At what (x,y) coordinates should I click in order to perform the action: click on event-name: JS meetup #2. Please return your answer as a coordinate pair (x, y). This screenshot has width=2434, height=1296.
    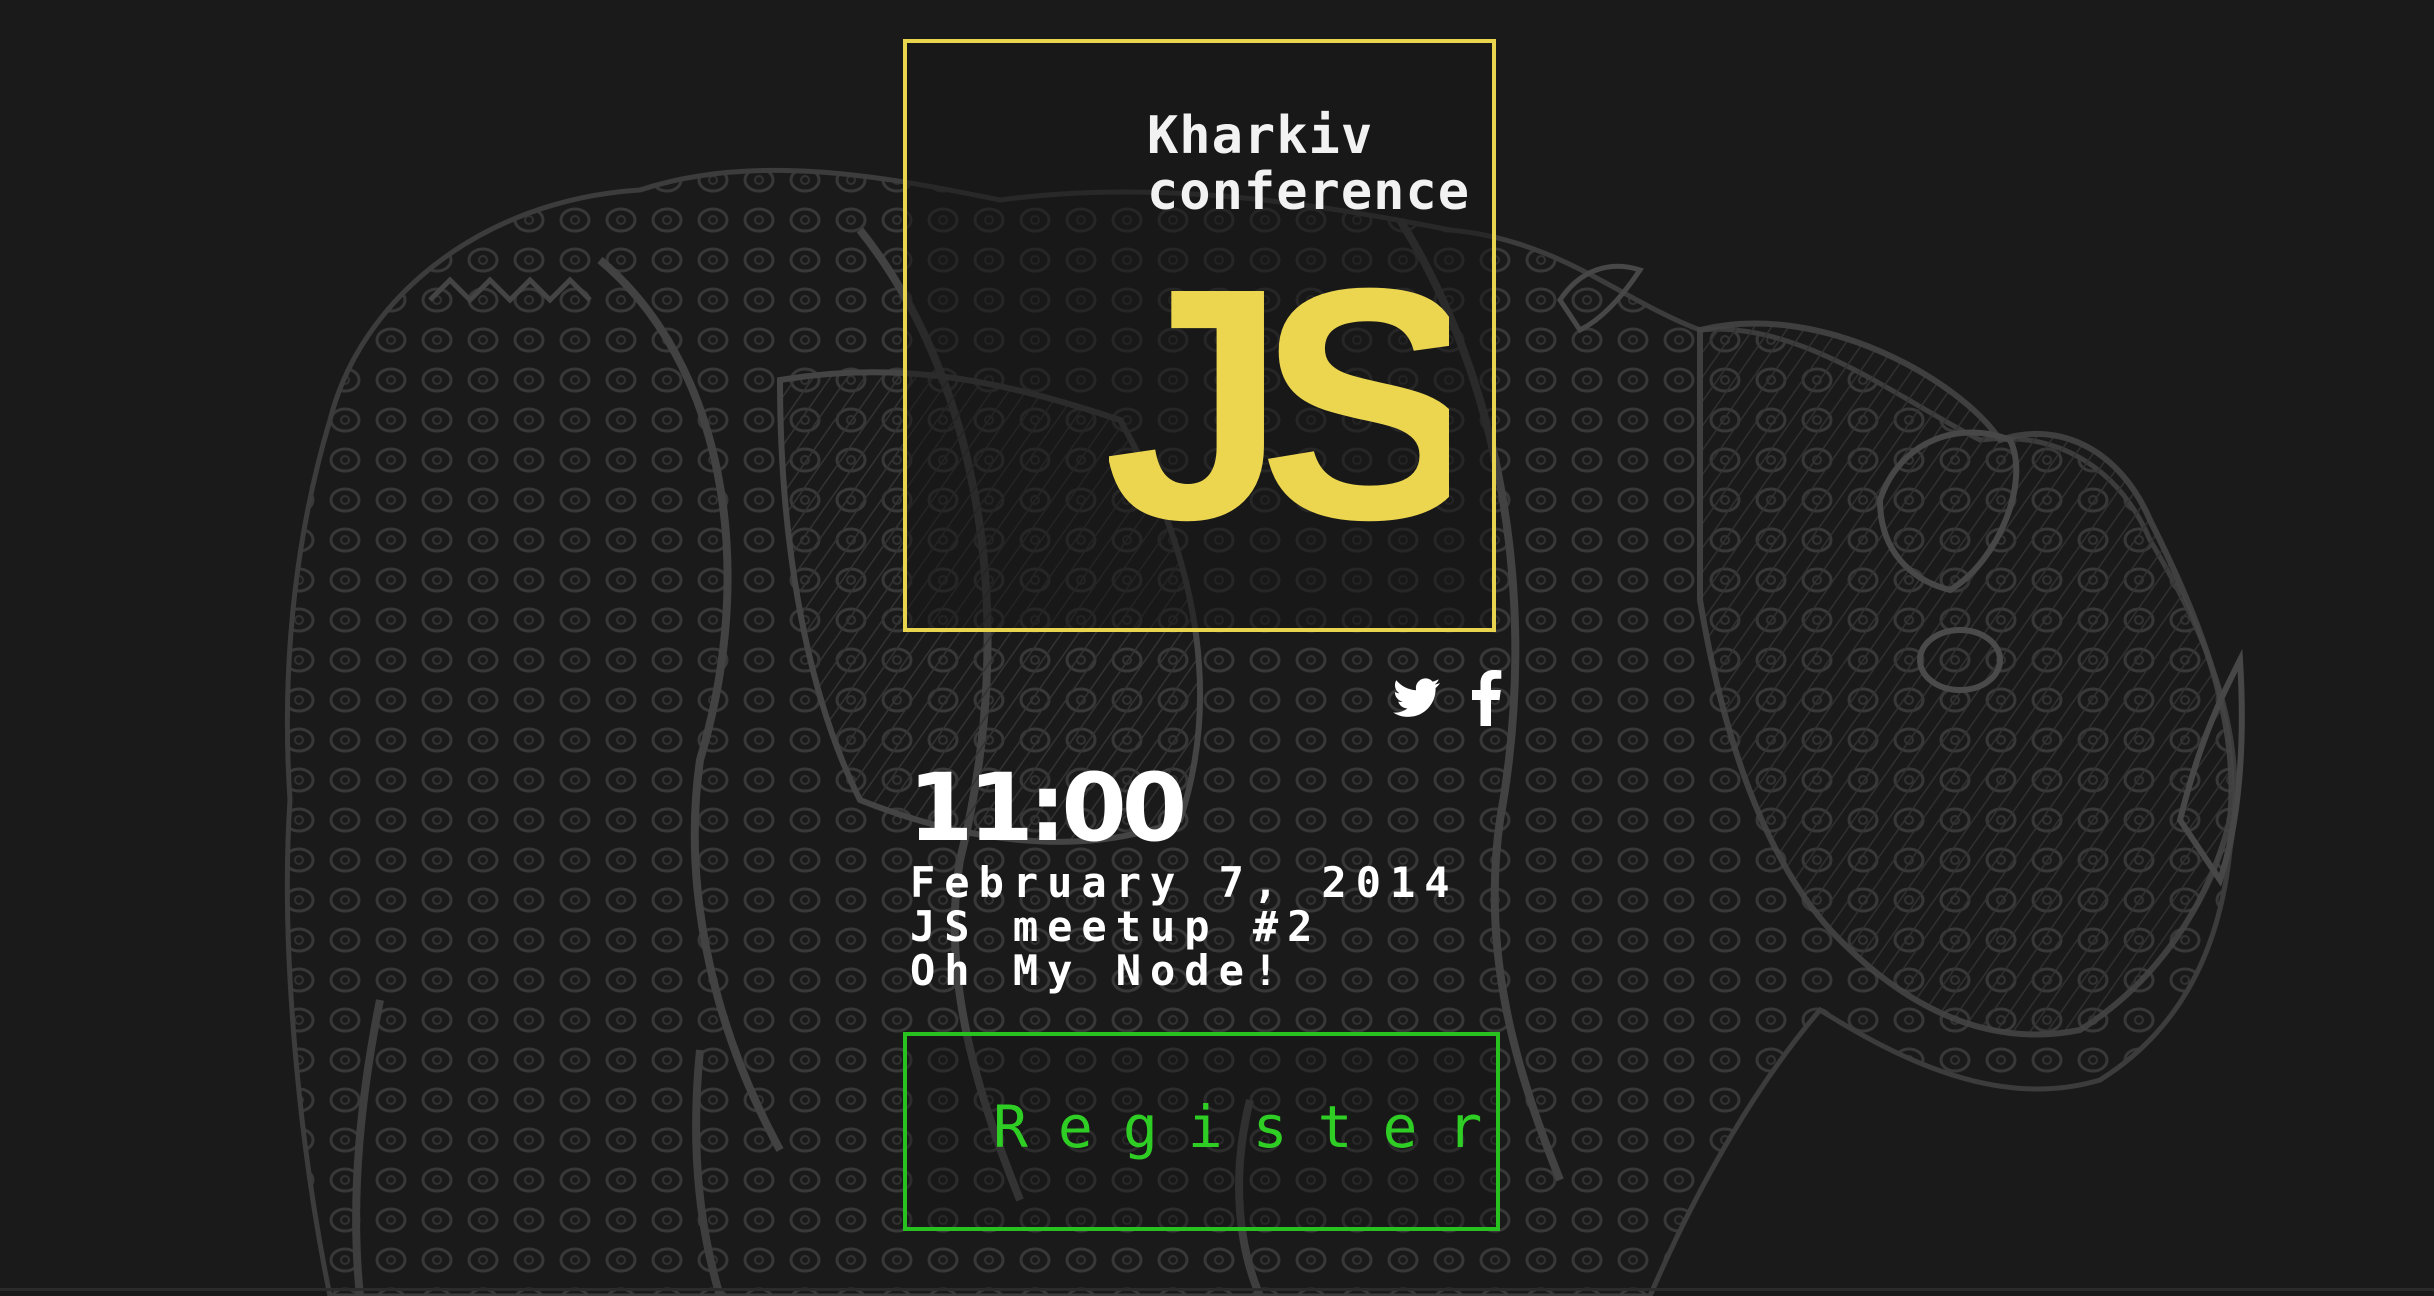
    Looking at the image, I should click on (1116, 926).